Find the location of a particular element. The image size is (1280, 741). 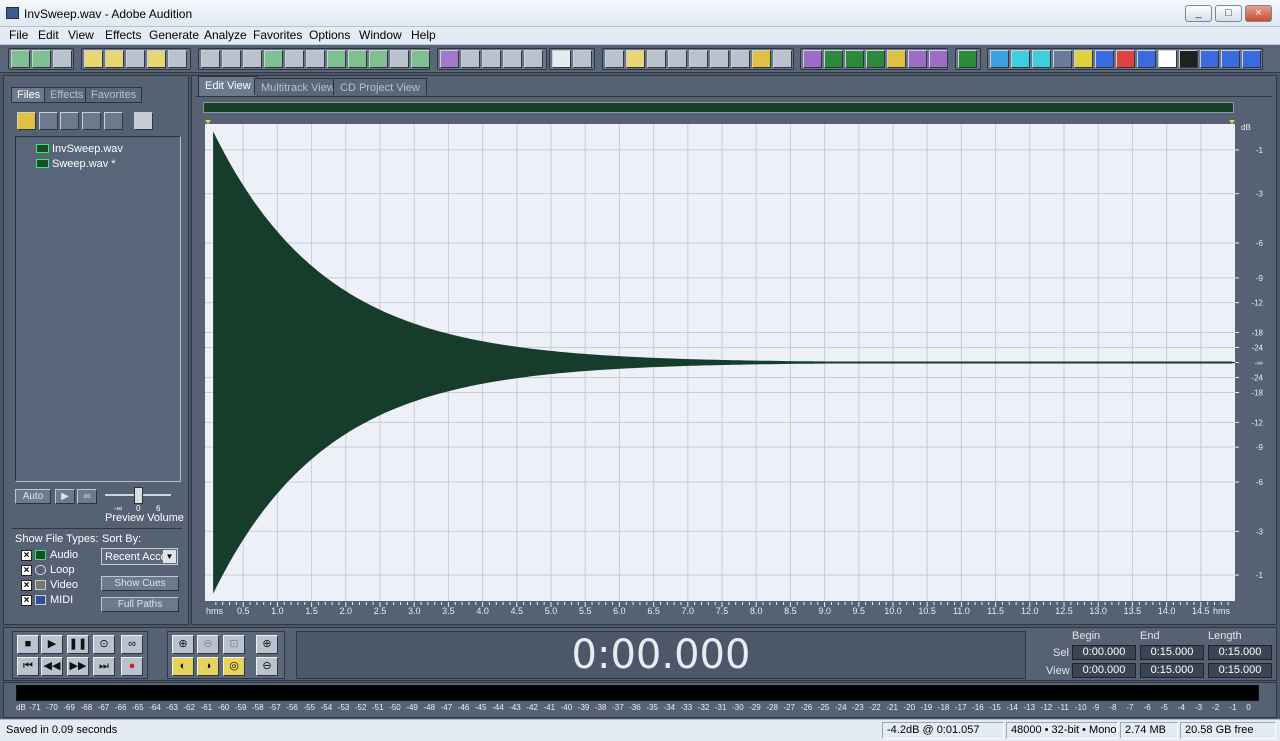

list-item: InvSweep.wav is located at coordinates (79, 149).